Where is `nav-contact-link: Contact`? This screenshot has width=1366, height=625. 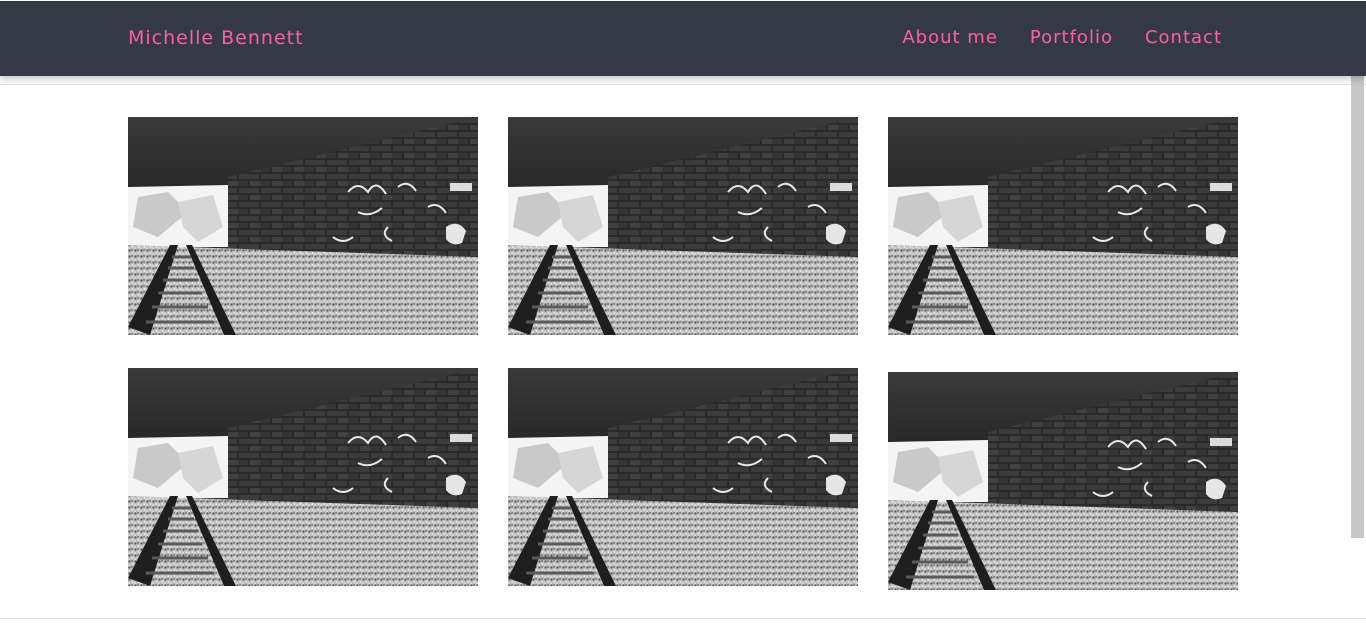 nav-contact-link: Contact is located at coordinates (1183, 37).